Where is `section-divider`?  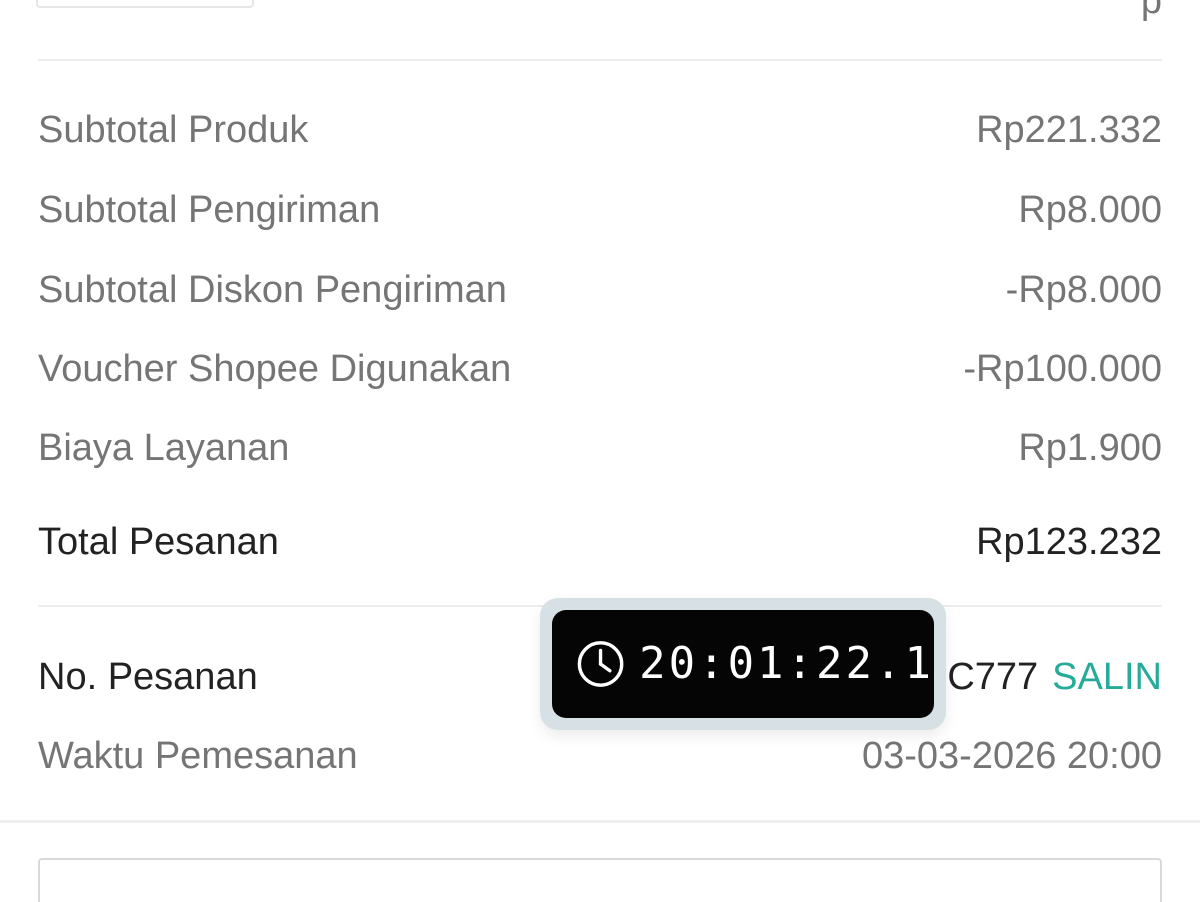 section-divider is located at coordinates (600, 821).